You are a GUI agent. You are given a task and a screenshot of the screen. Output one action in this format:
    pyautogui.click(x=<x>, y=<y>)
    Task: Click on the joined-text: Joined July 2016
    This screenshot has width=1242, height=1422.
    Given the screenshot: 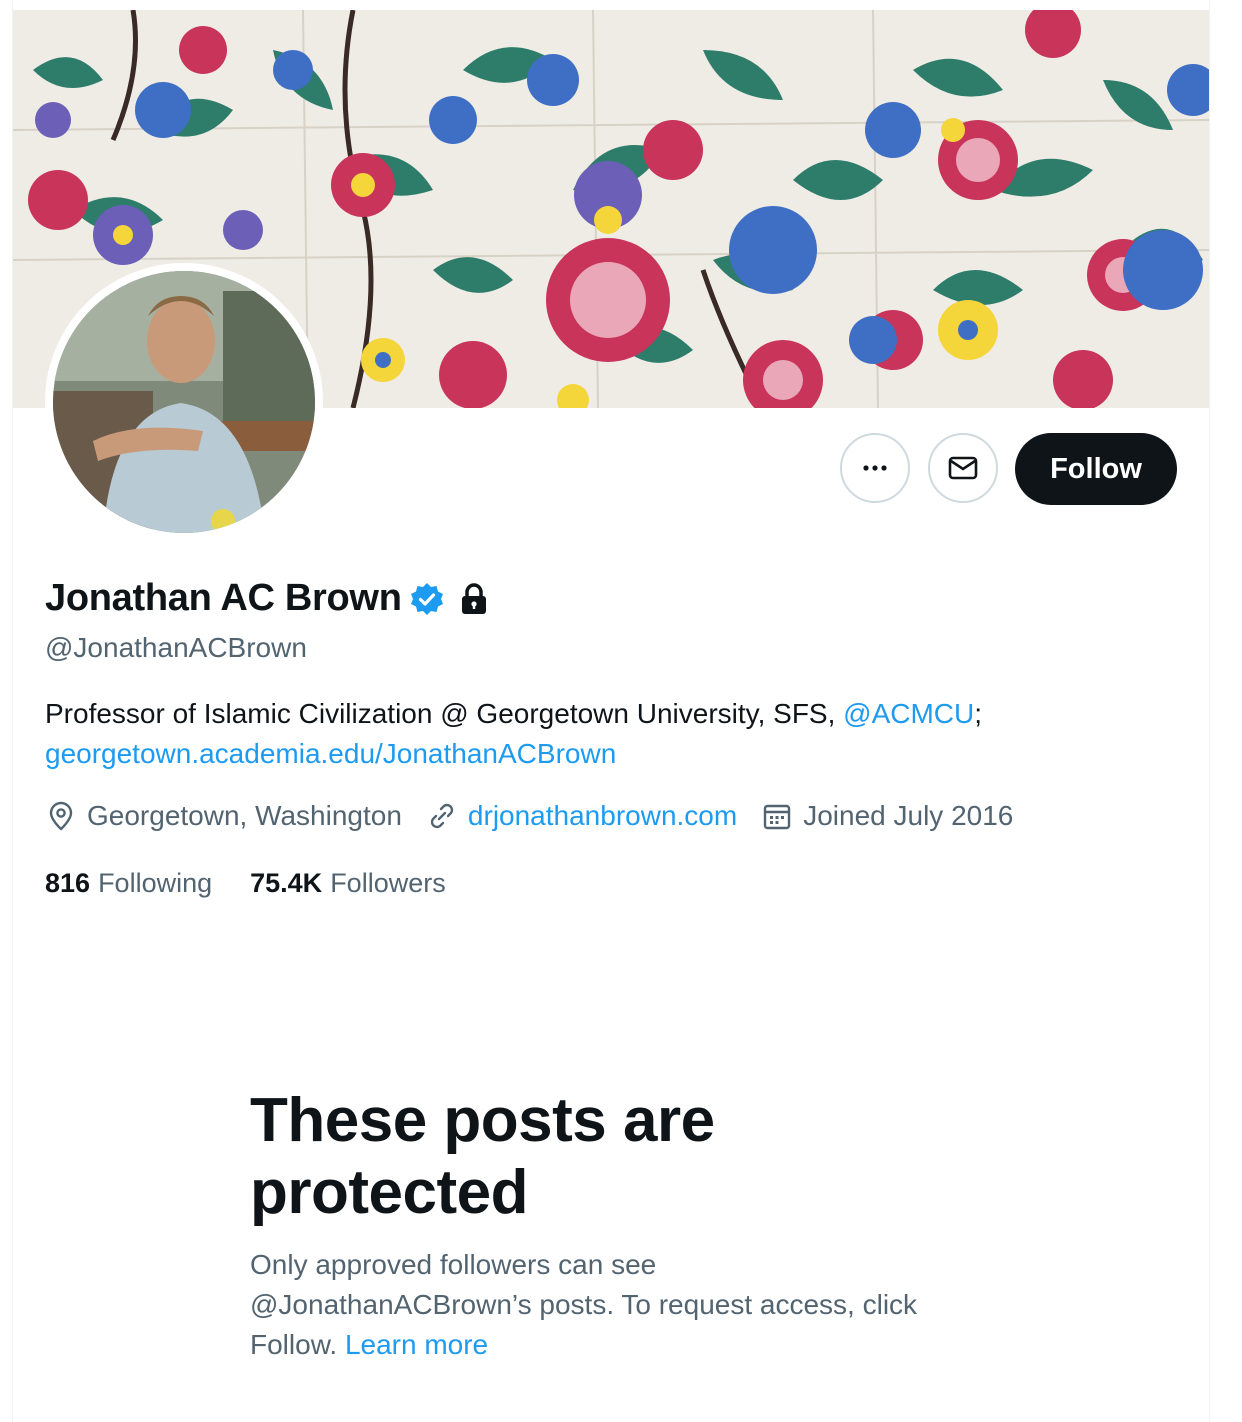 What is the action you would take?
    pyautogui.click(x=908, y=815)
    